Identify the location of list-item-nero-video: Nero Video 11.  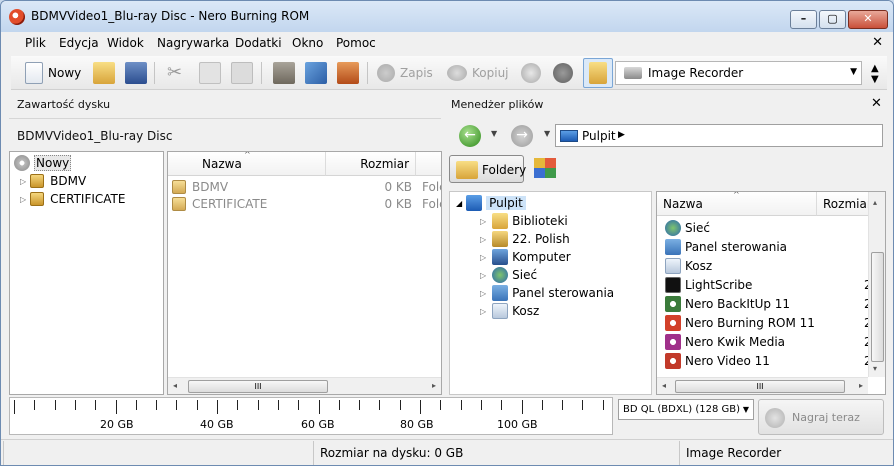
(717, 361).